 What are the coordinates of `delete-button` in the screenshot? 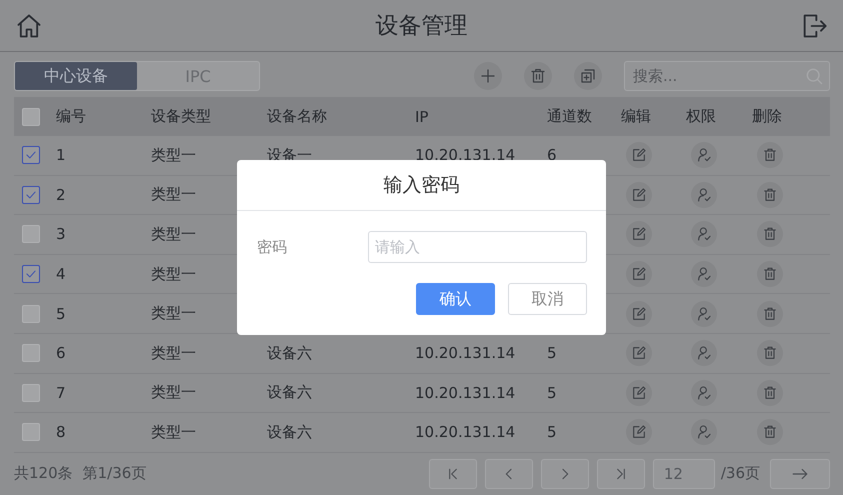 It's located at (538, 76).